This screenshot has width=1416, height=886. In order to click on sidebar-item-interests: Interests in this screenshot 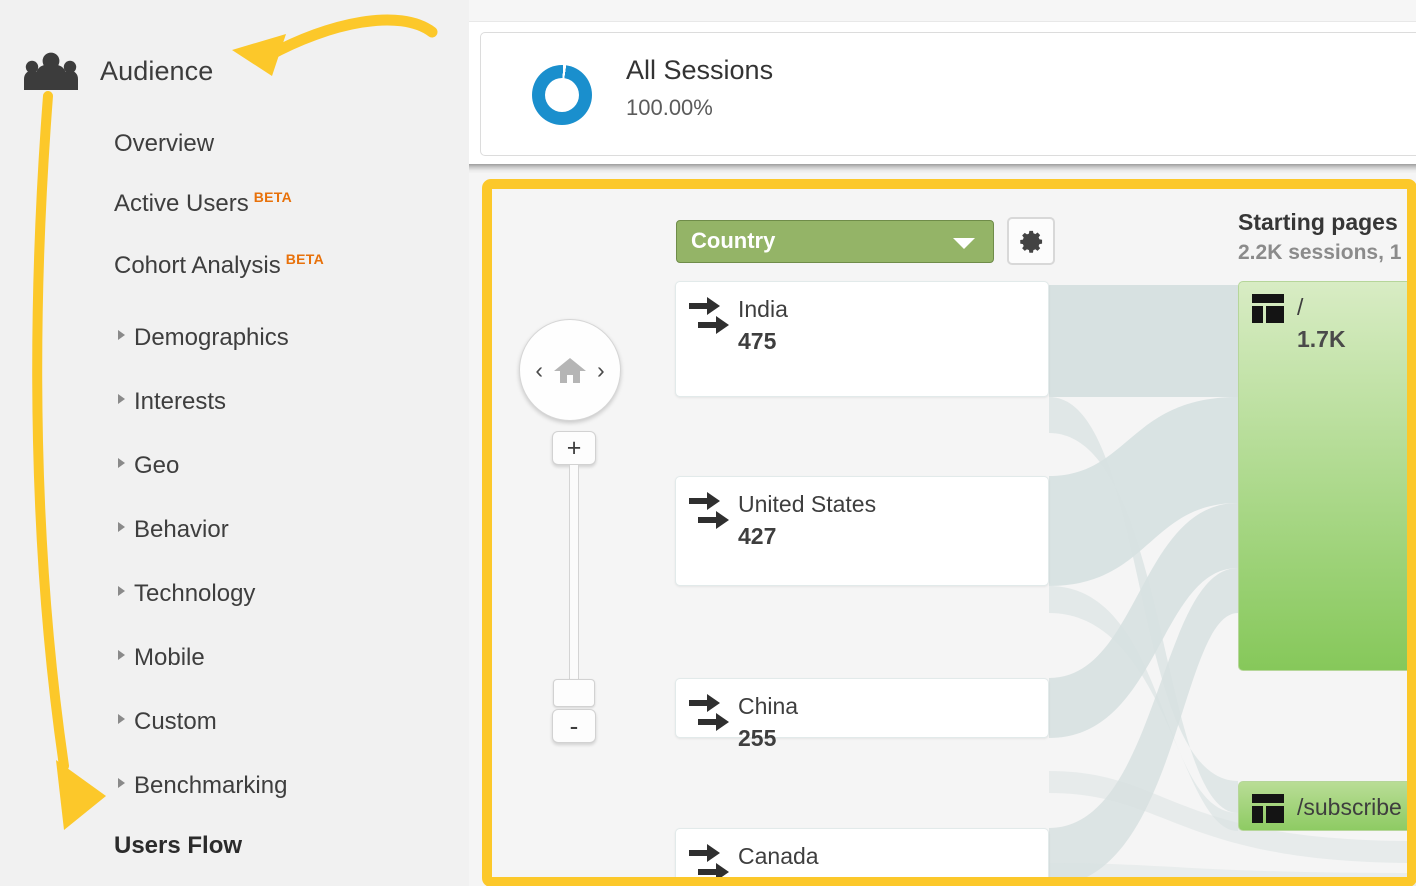, I will do `click(172, 402)`.